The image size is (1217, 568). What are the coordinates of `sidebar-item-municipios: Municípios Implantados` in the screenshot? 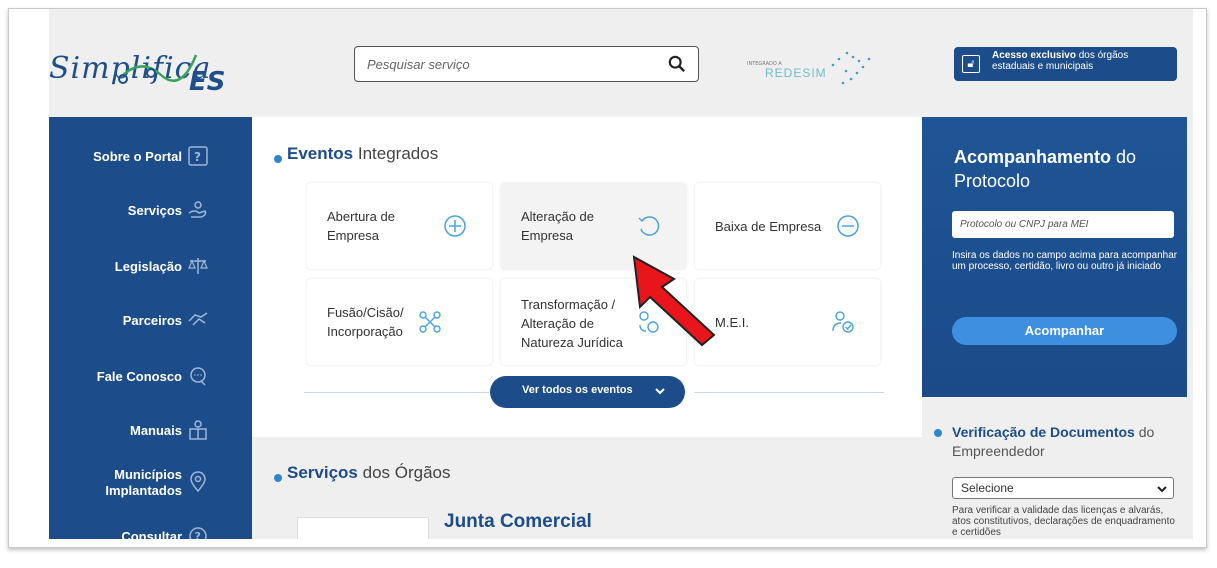 It's located at (150, 483).